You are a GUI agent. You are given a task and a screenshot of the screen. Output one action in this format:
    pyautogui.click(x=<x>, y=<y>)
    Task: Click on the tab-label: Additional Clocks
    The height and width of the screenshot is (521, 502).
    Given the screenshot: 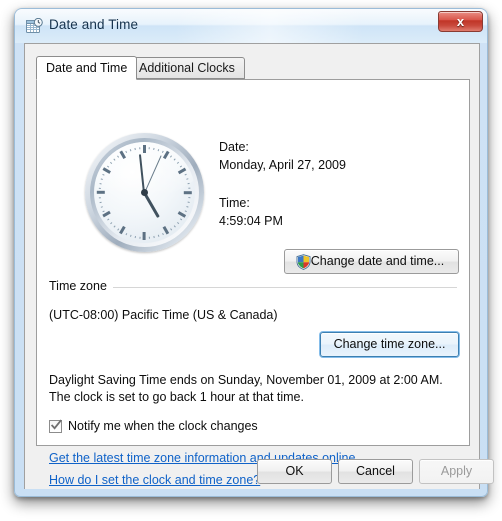 What is the action you would take?
    pyautogui.click(x=187, y=68)
    